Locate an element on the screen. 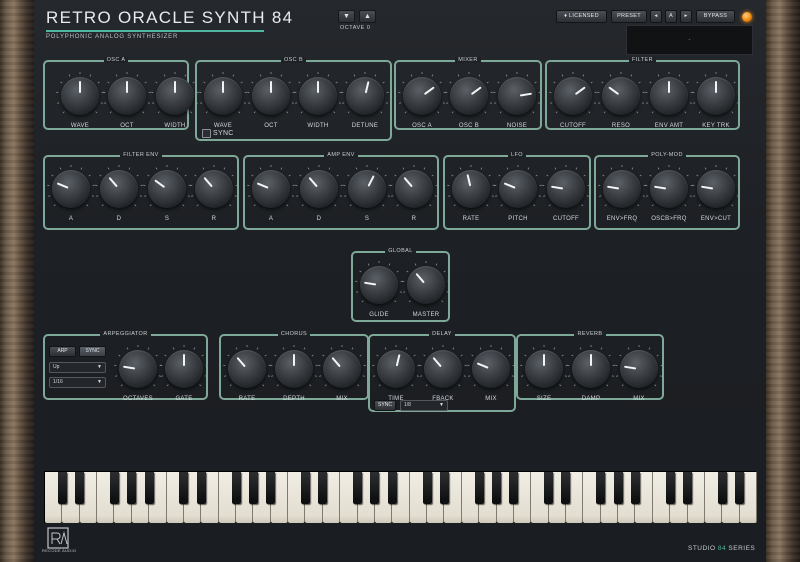  knob-damp is located at coordinates (591, 366).